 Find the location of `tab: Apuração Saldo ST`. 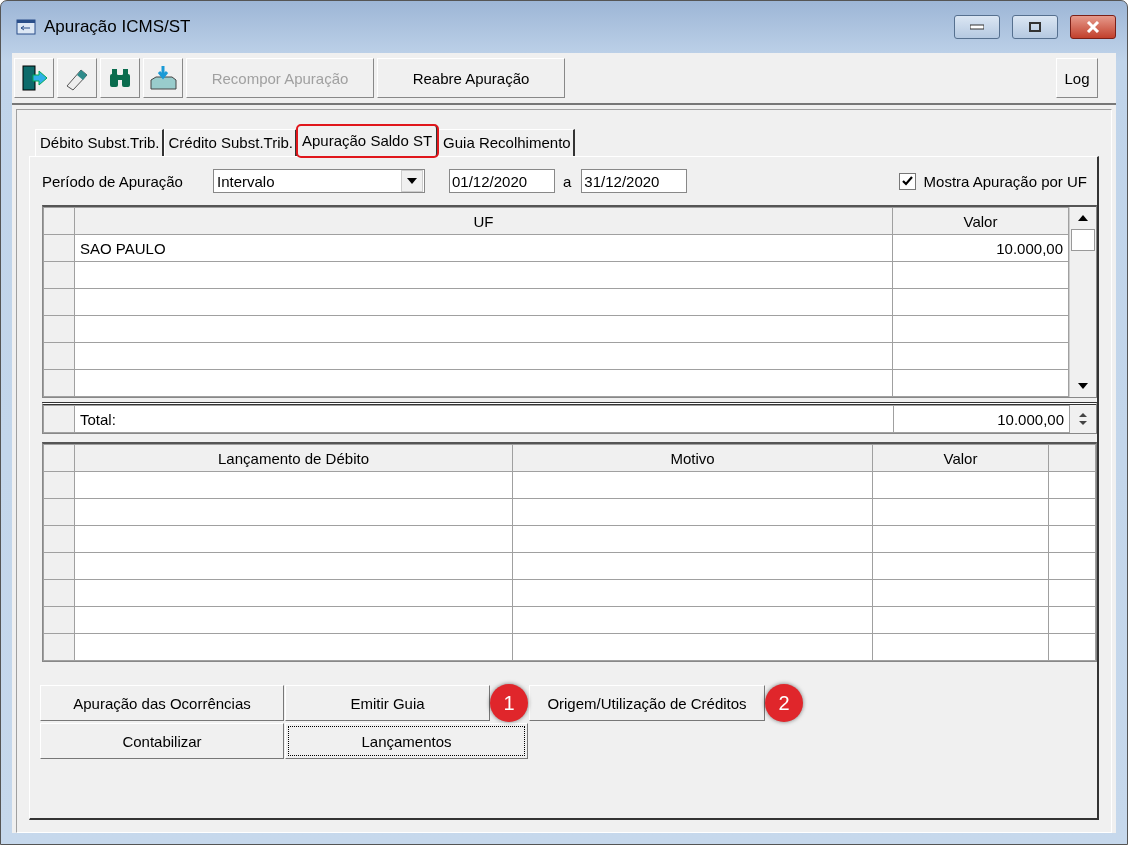

tab: Apuração Saldo ST is located at coordinates (368, 141).